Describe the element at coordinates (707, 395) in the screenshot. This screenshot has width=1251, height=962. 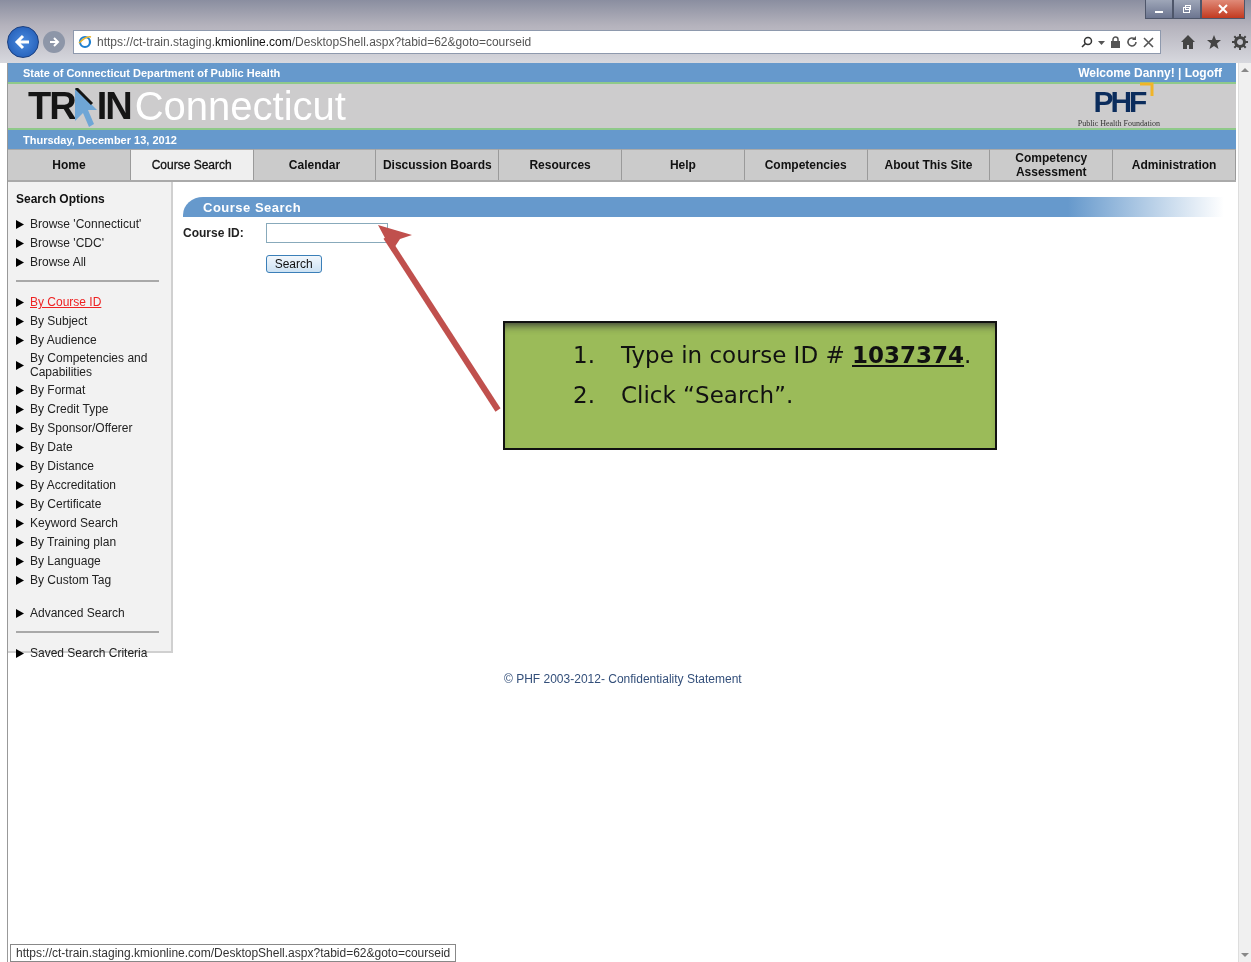
I see `step-text: Click “Search”.` at that location.